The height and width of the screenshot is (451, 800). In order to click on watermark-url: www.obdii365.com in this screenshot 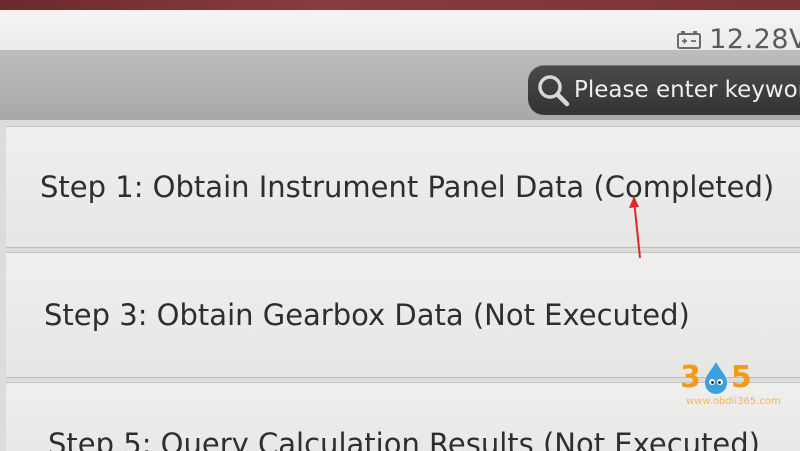, I will do `click(733, 401)`.